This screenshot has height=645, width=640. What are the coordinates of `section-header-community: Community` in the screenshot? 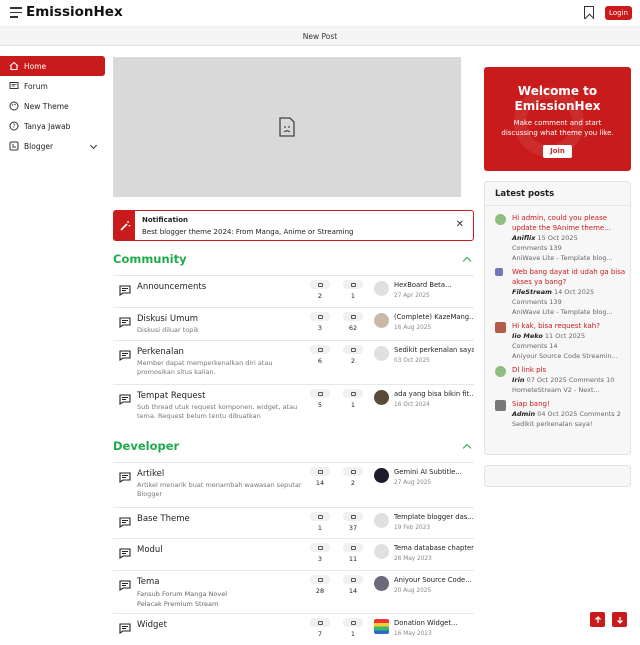 It's located at (293, 259).